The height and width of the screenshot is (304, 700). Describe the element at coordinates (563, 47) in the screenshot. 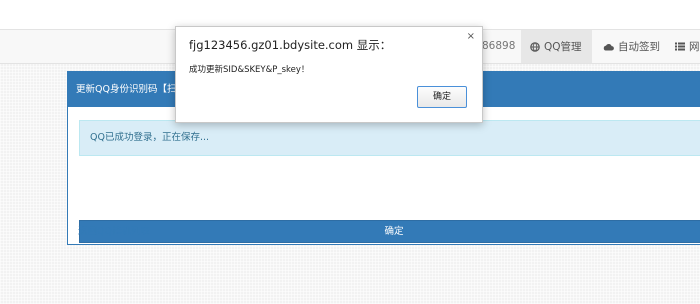

I see `nav-item-label: QQ管理` at that location.